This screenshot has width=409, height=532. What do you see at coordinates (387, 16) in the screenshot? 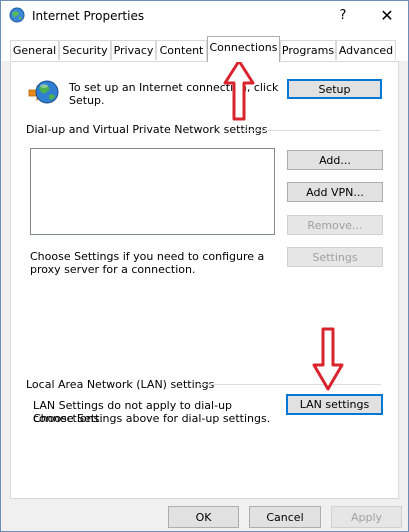
I see `close-button: ✕` at bounding box center [387, 16].